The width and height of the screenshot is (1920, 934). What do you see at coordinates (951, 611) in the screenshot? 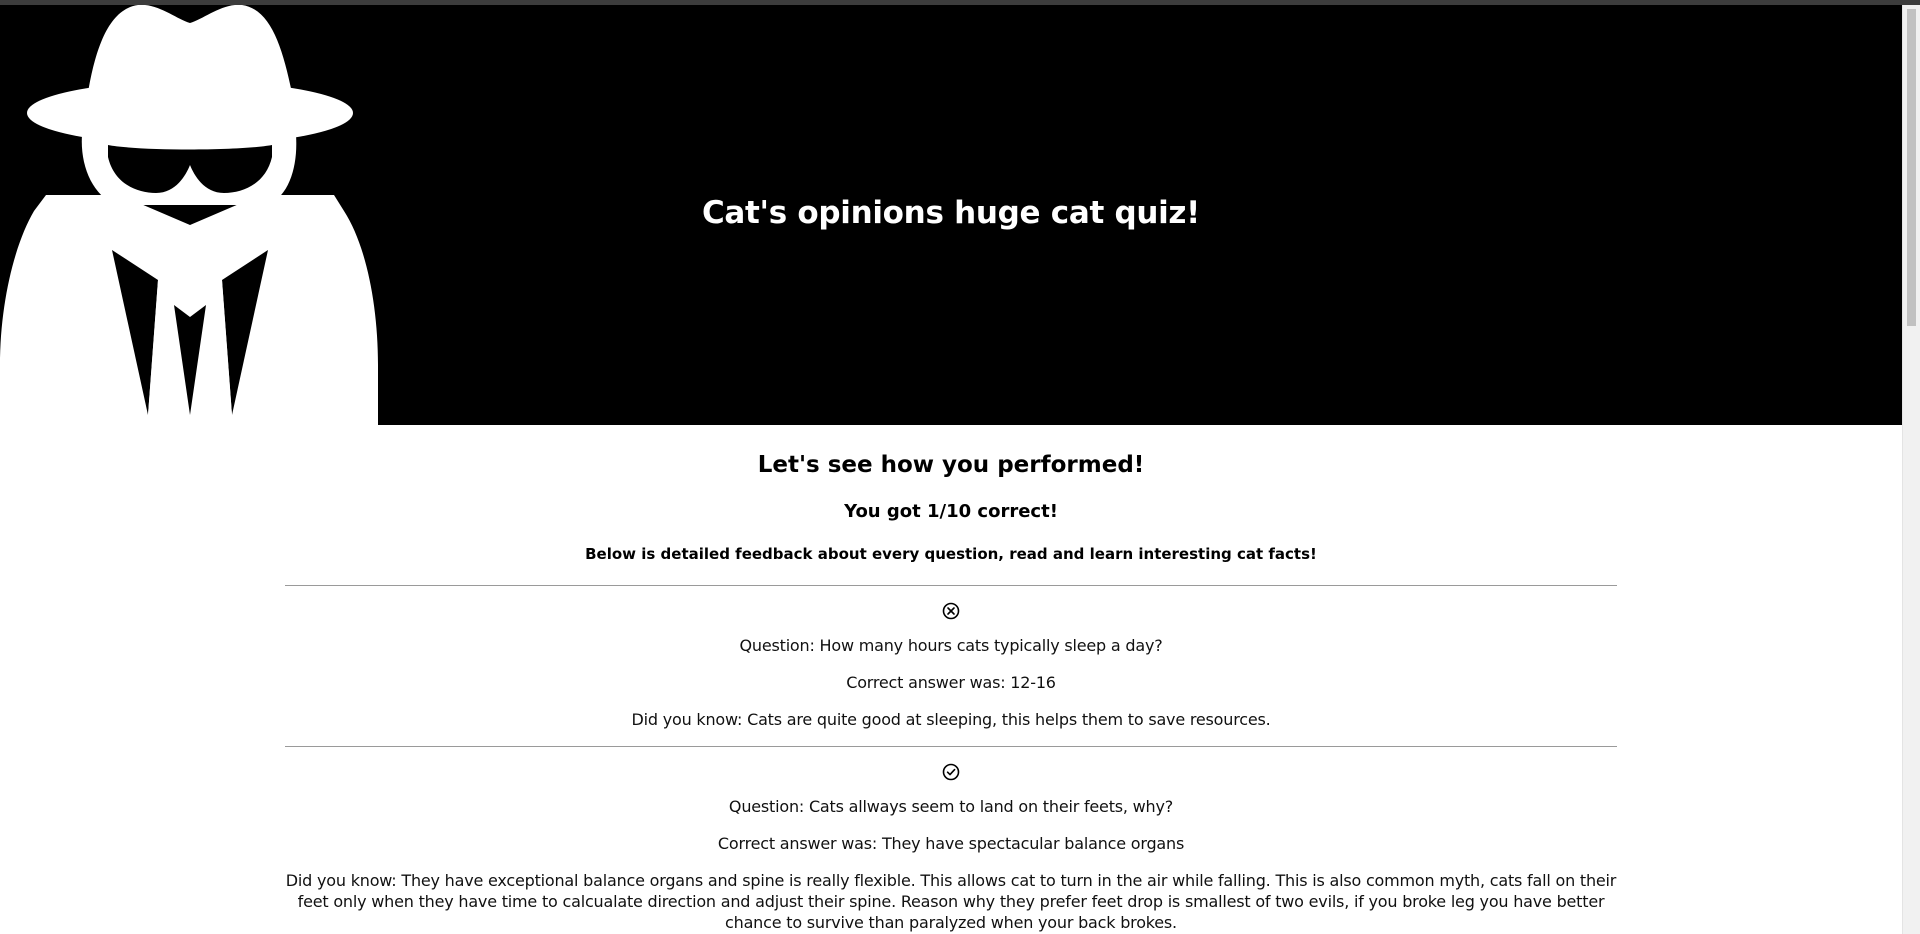
I see `circle-x-icon` at bounding box center [951, 611].